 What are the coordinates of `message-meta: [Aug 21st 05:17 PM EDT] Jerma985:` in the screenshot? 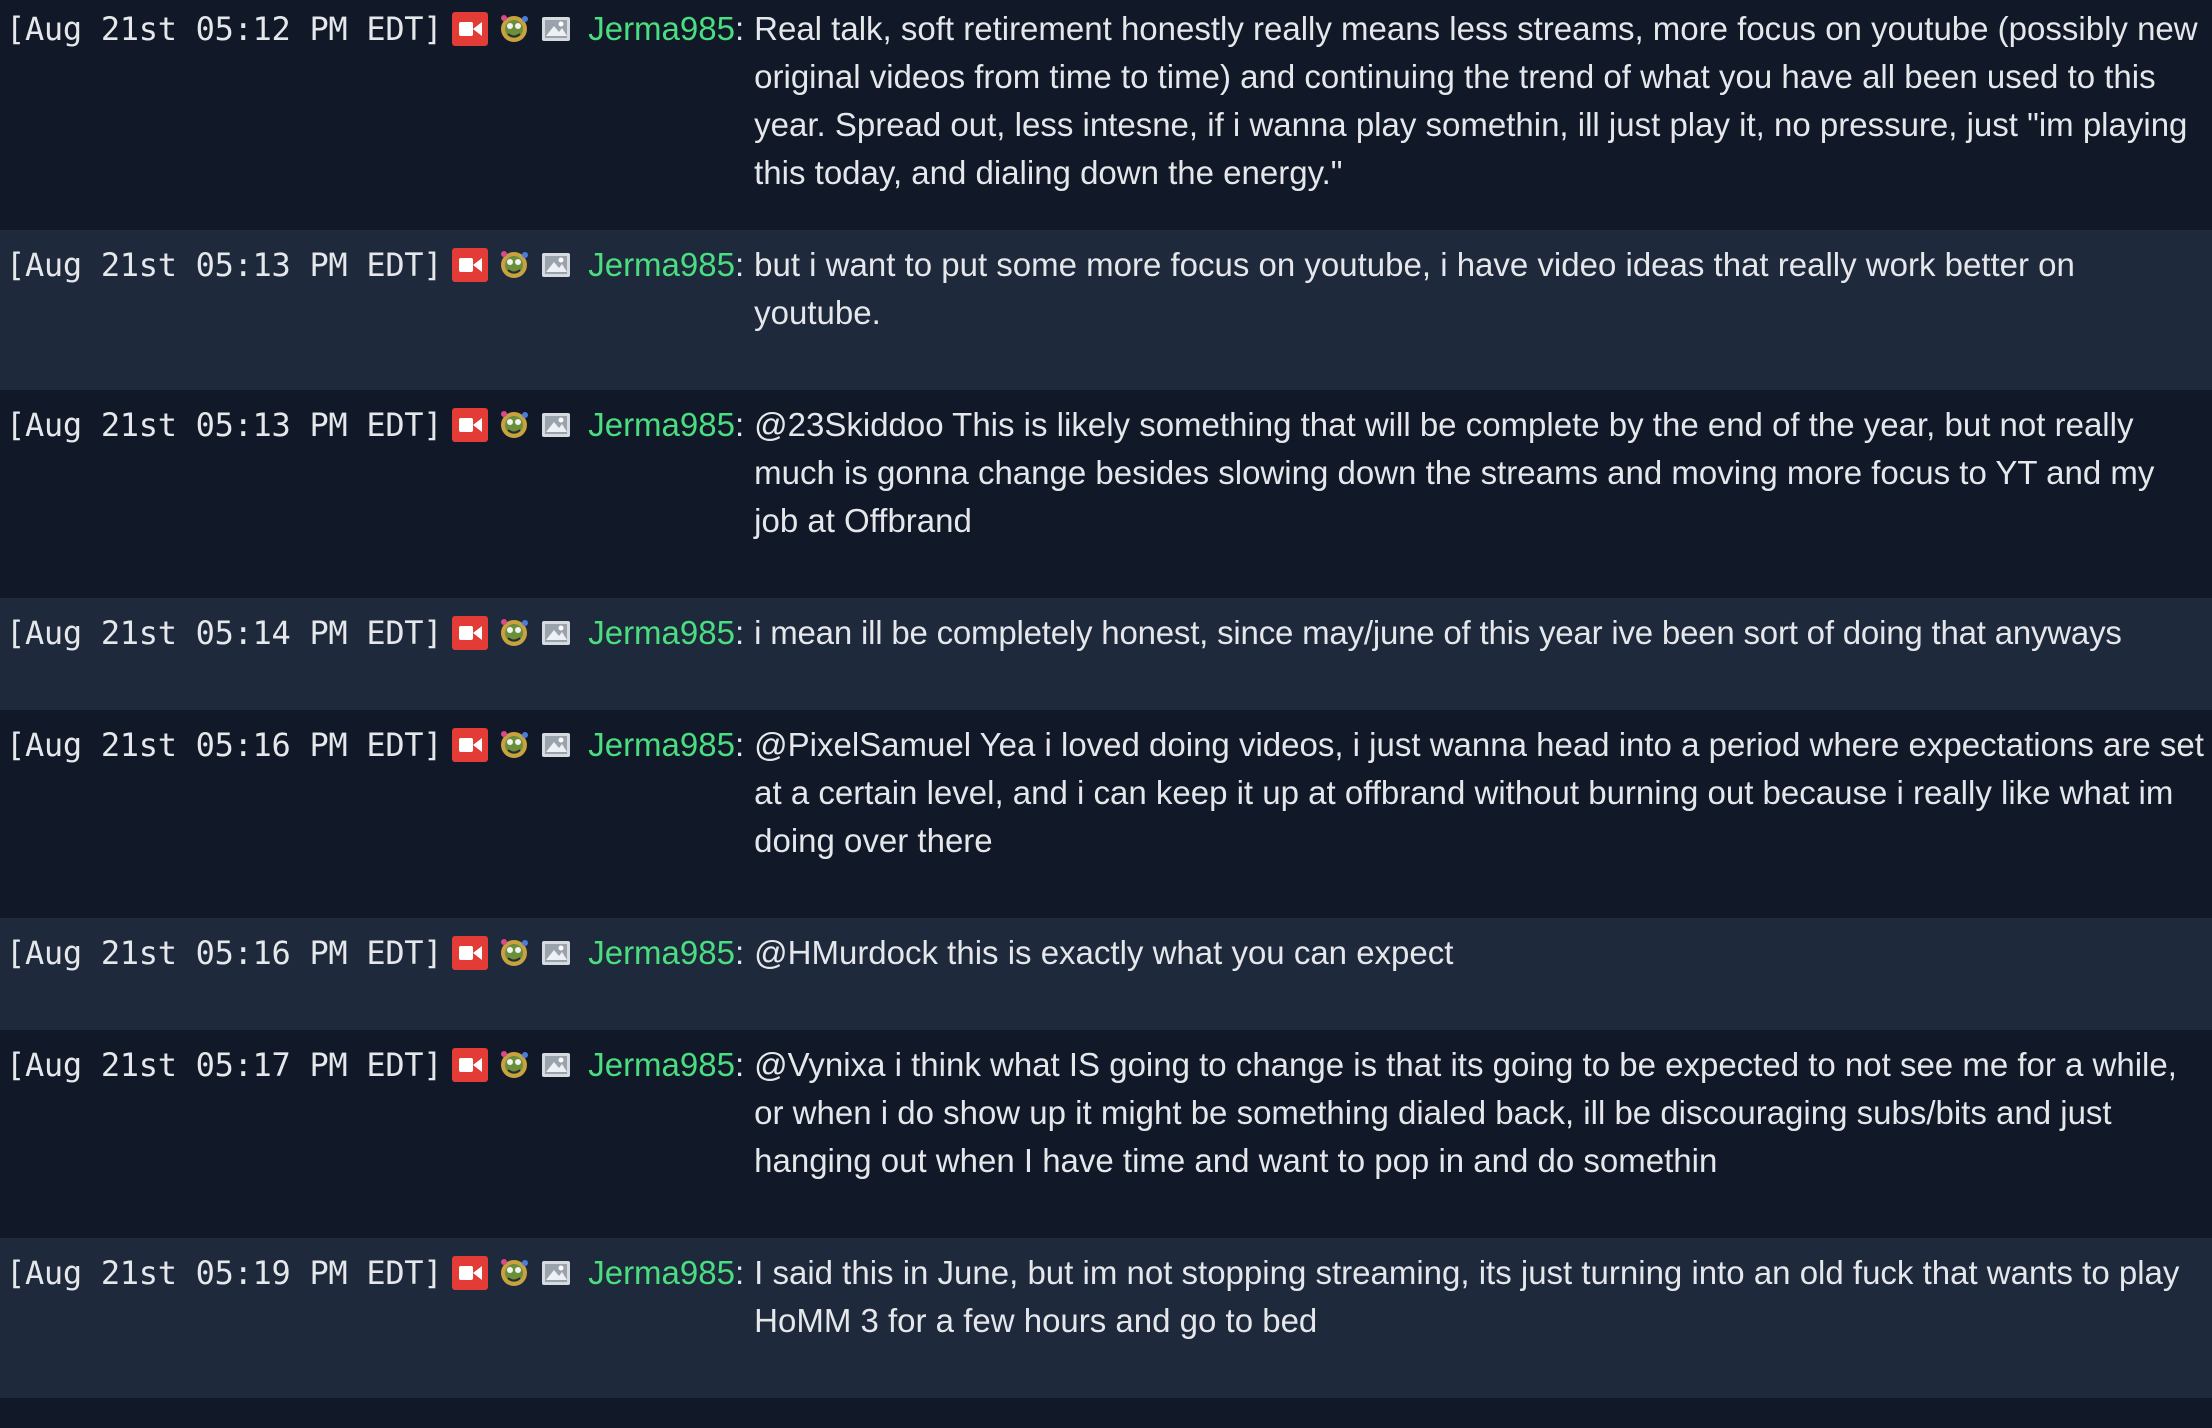 It's located at (380, 1065).